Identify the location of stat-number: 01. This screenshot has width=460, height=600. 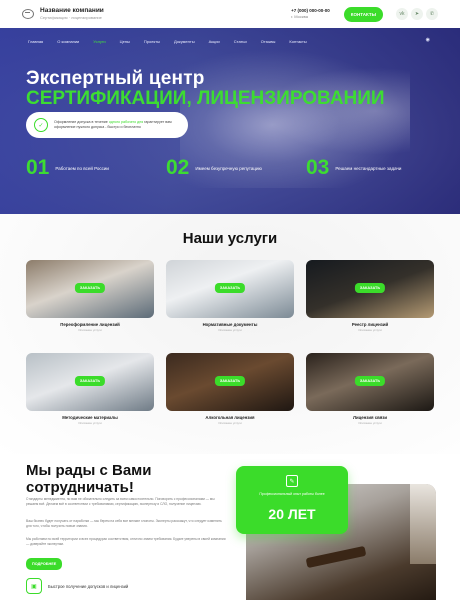
(38, 167).